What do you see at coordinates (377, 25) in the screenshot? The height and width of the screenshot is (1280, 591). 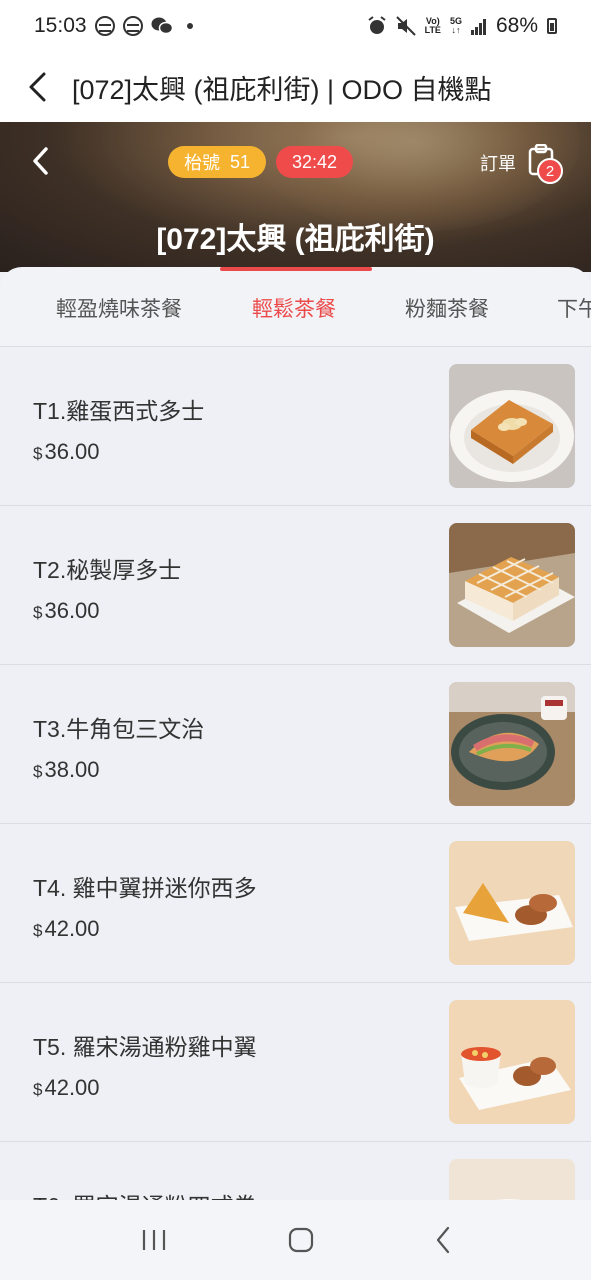 I see `alarm-icon` at bounding box center [377, 25].